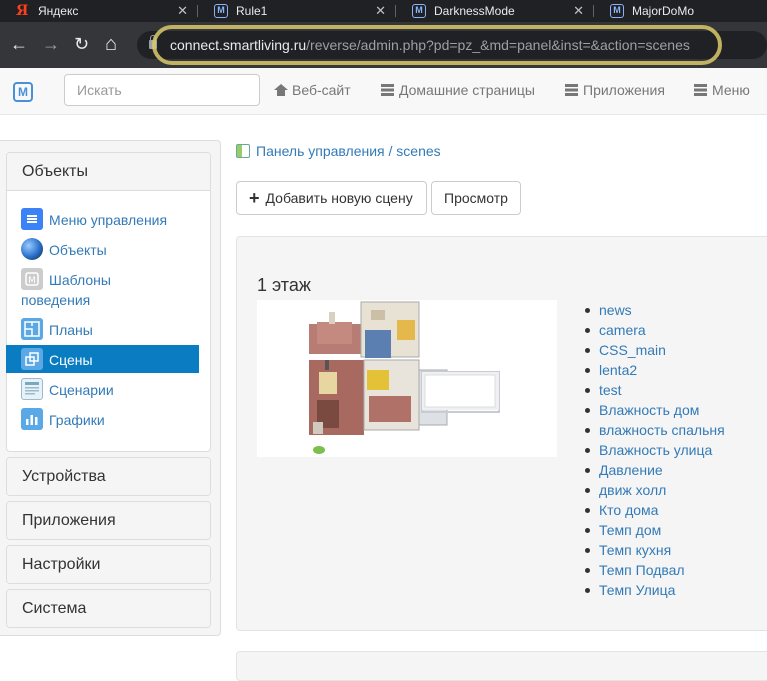  Describe the element at coordinates (655, 491) in the screenshot. I see `scene-list-item: движ холл` at that location.